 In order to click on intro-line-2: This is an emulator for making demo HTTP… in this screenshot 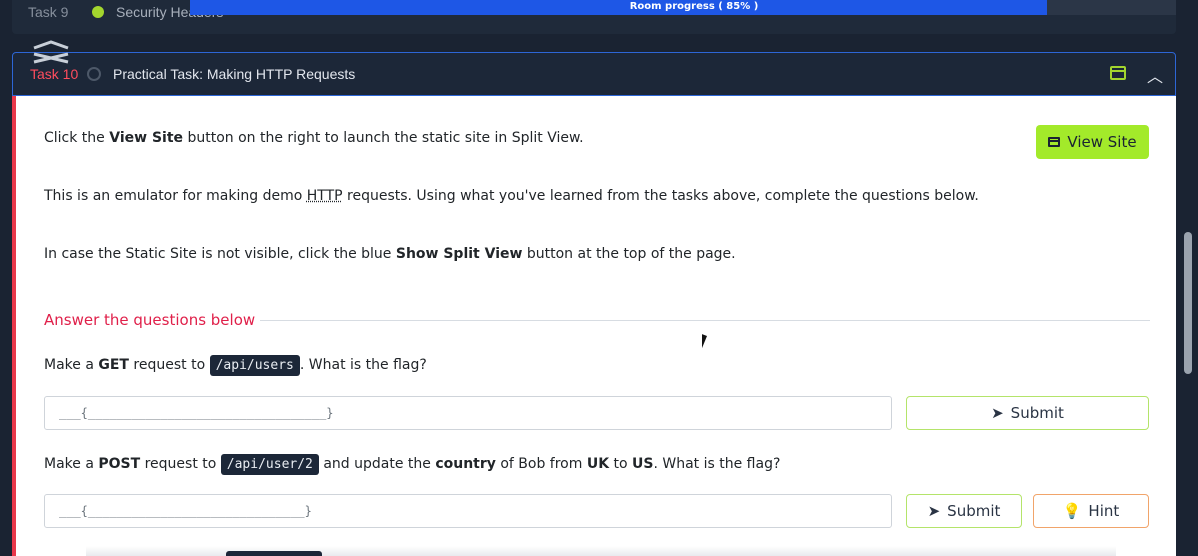, I will do `click(511, 196)`.